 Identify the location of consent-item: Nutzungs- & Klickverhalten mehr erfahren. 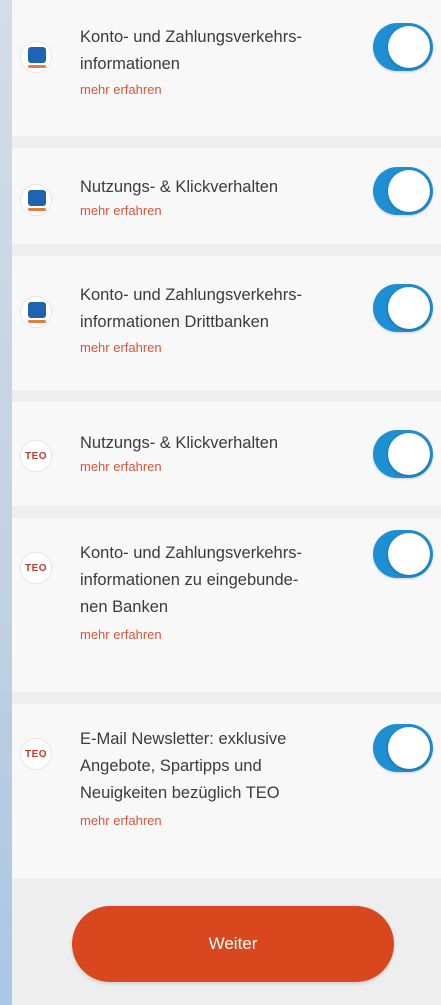
(226, 196).